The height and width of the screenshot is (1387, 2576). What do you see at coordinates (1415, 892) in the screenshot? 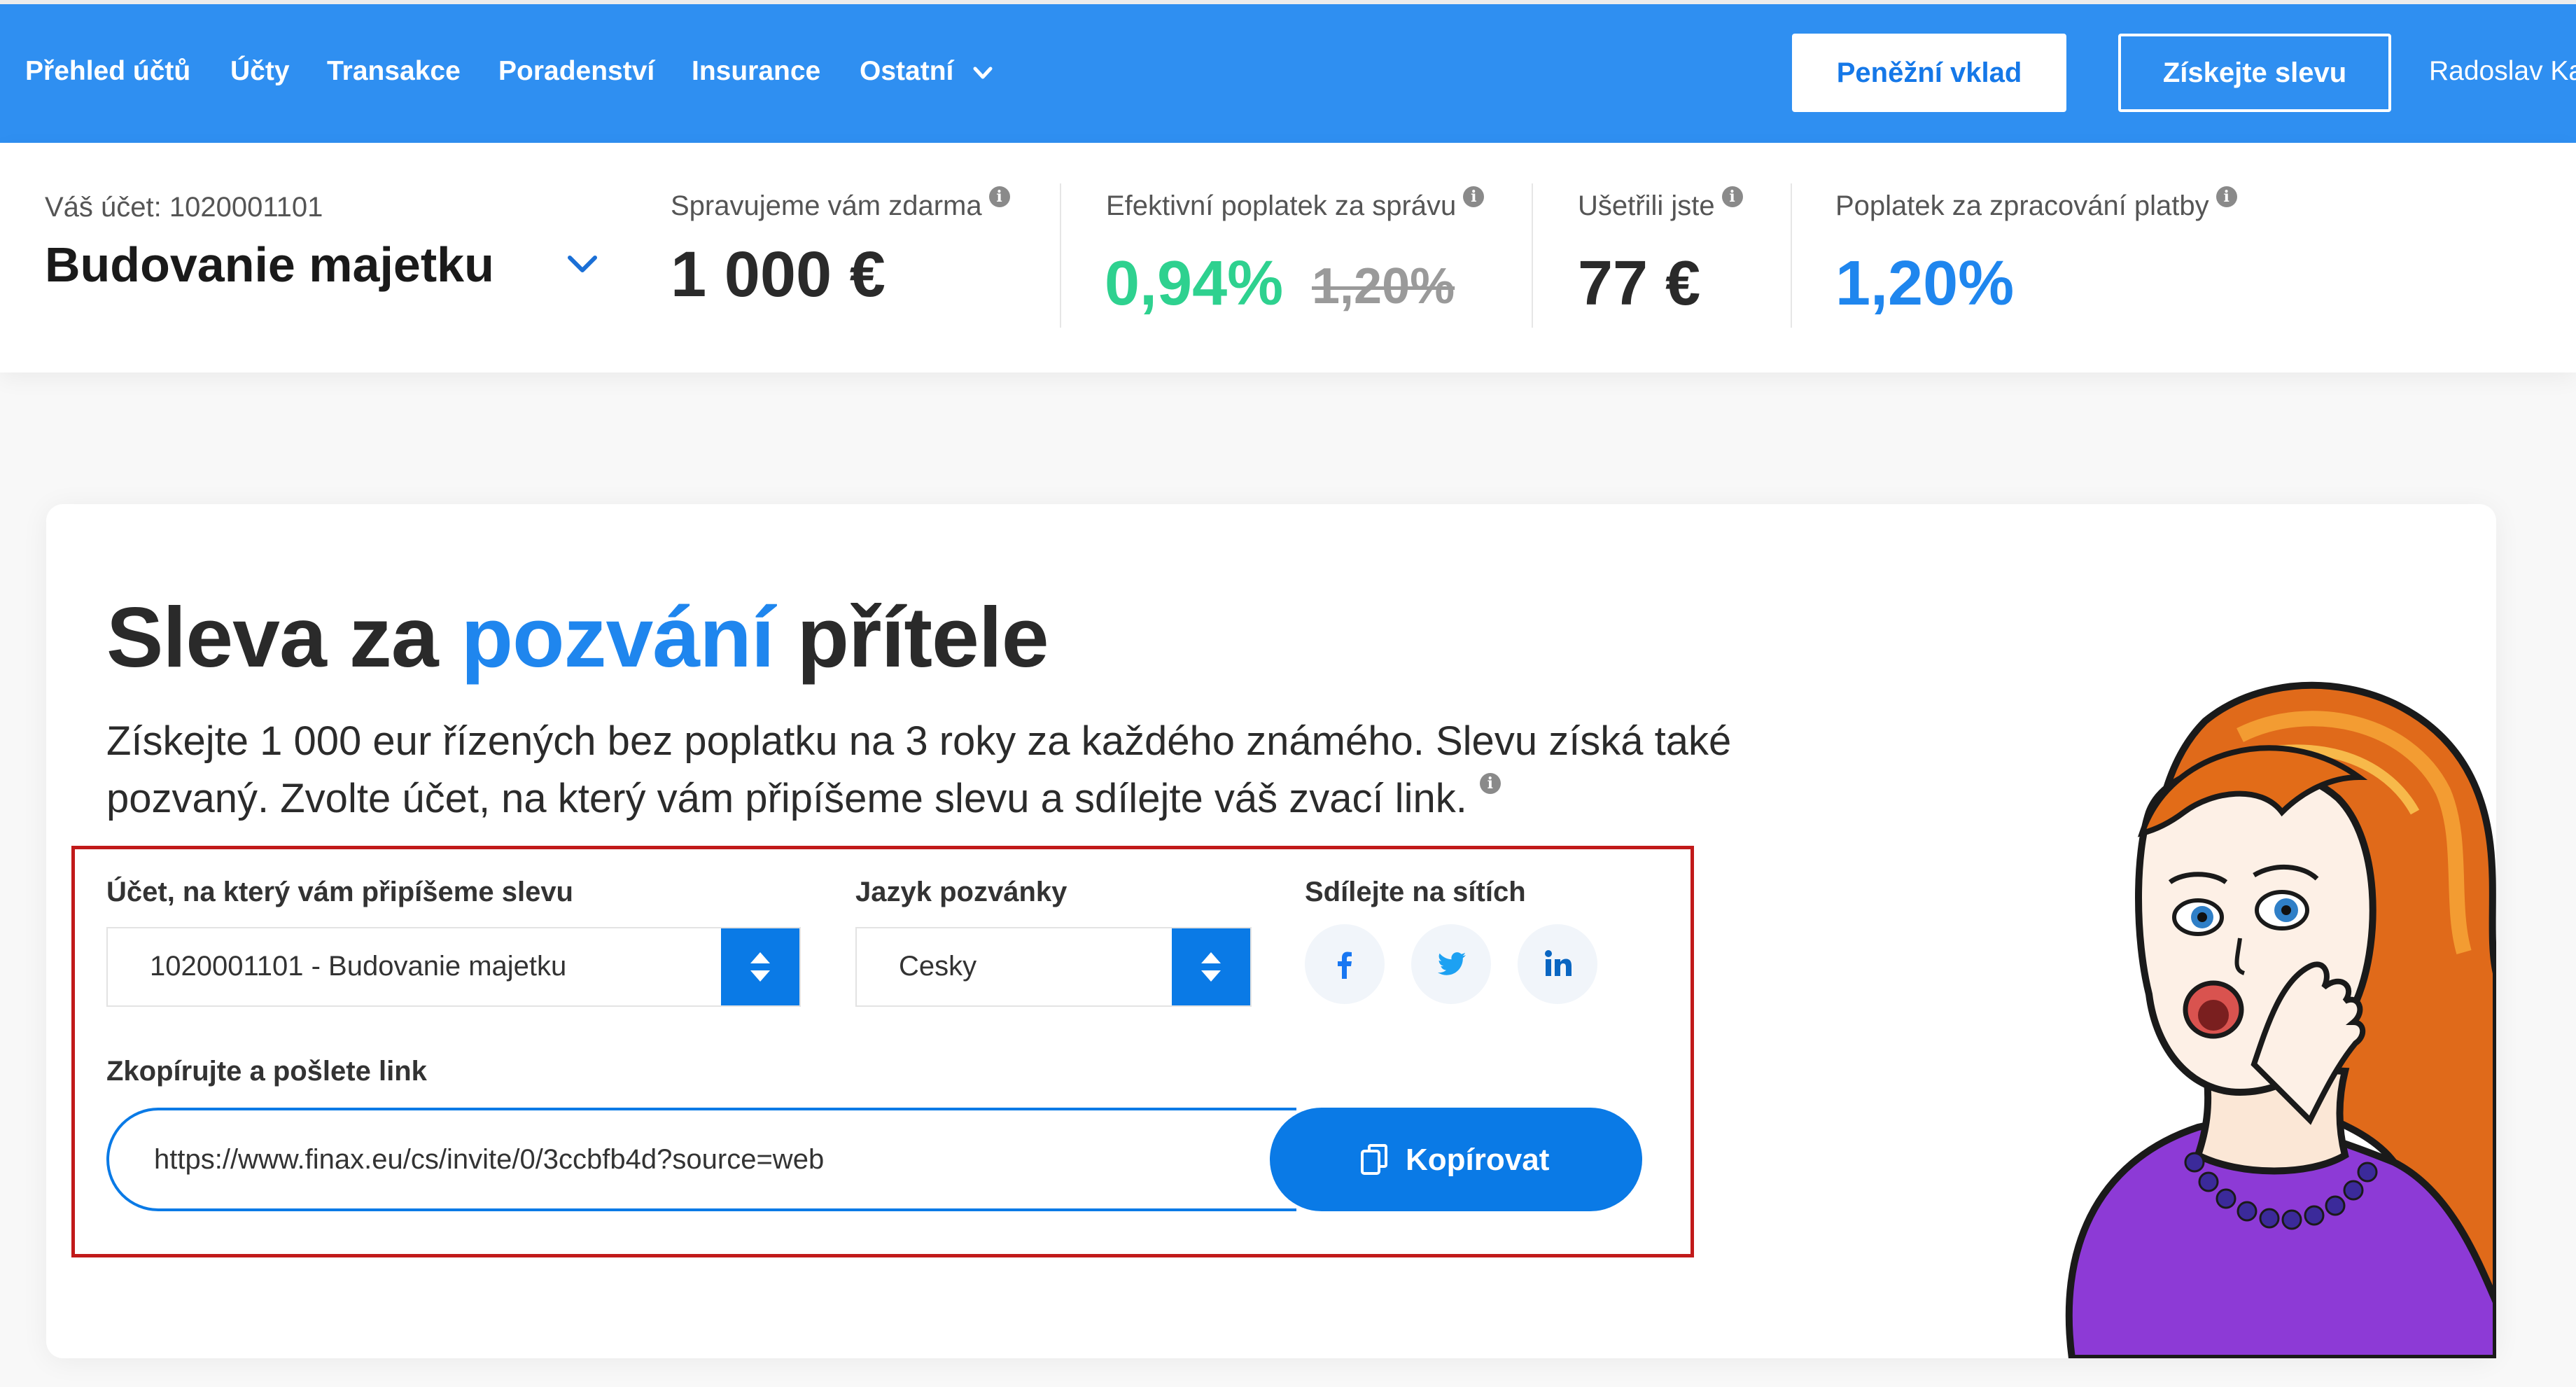
I see `share-label: Sdílejte na sítích` at bounding box center [1415, 892].